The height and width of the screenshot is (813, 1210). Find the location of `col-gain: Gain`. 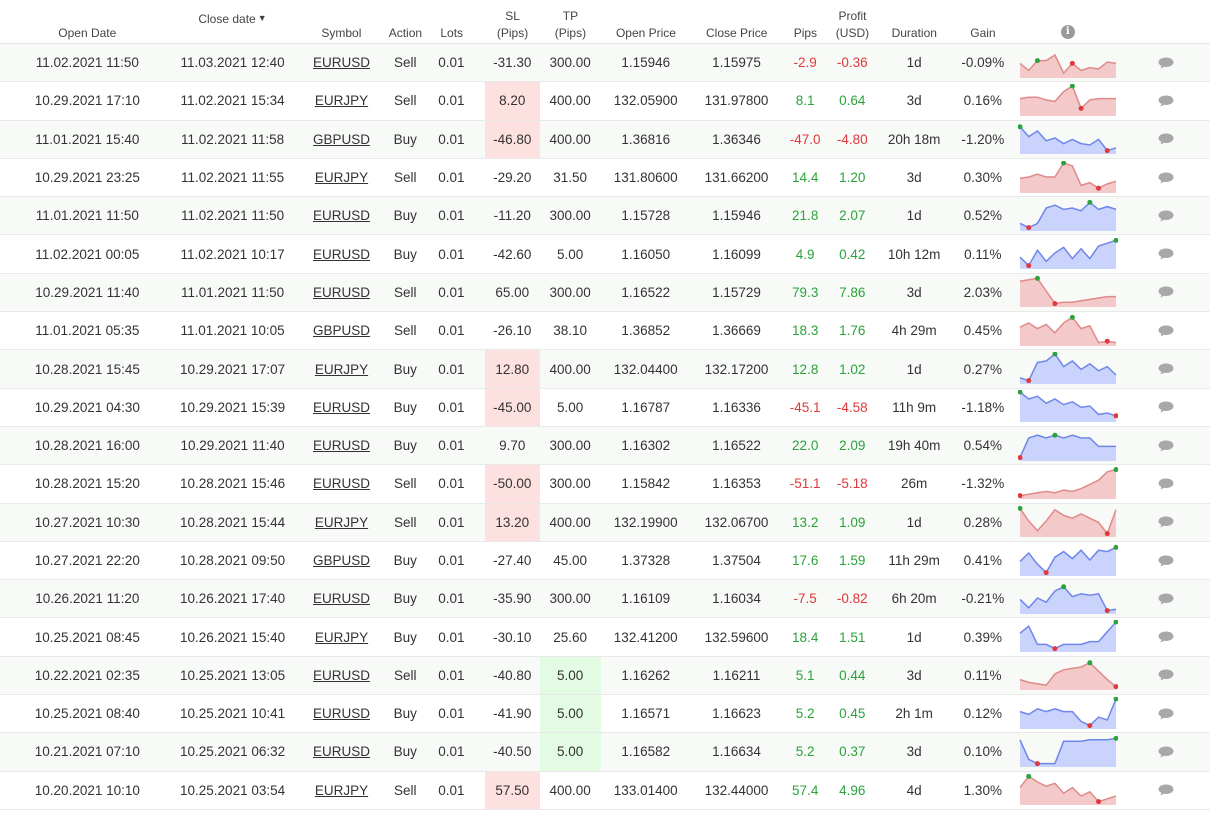

col-gain: Gain is located at coordinates (983, 21).